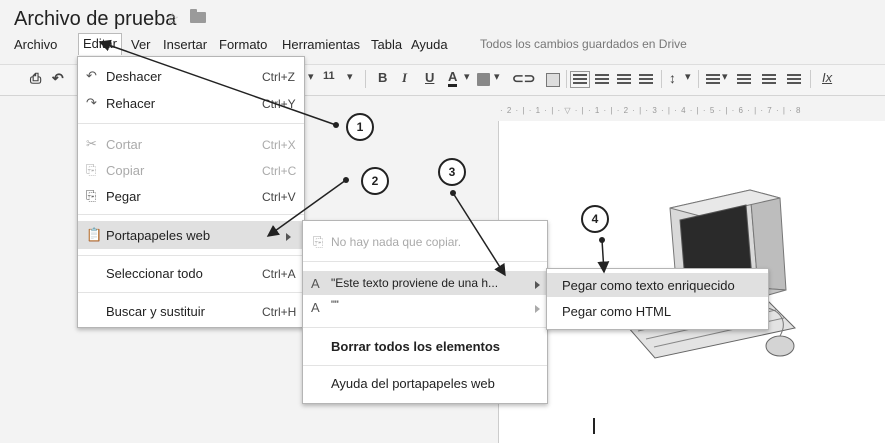 Image resolution: width=885 pixels, height=443 pixels. Describe the element at coordinates (375, 181) in the screenshot. I see `callout-2: 2` at that location.